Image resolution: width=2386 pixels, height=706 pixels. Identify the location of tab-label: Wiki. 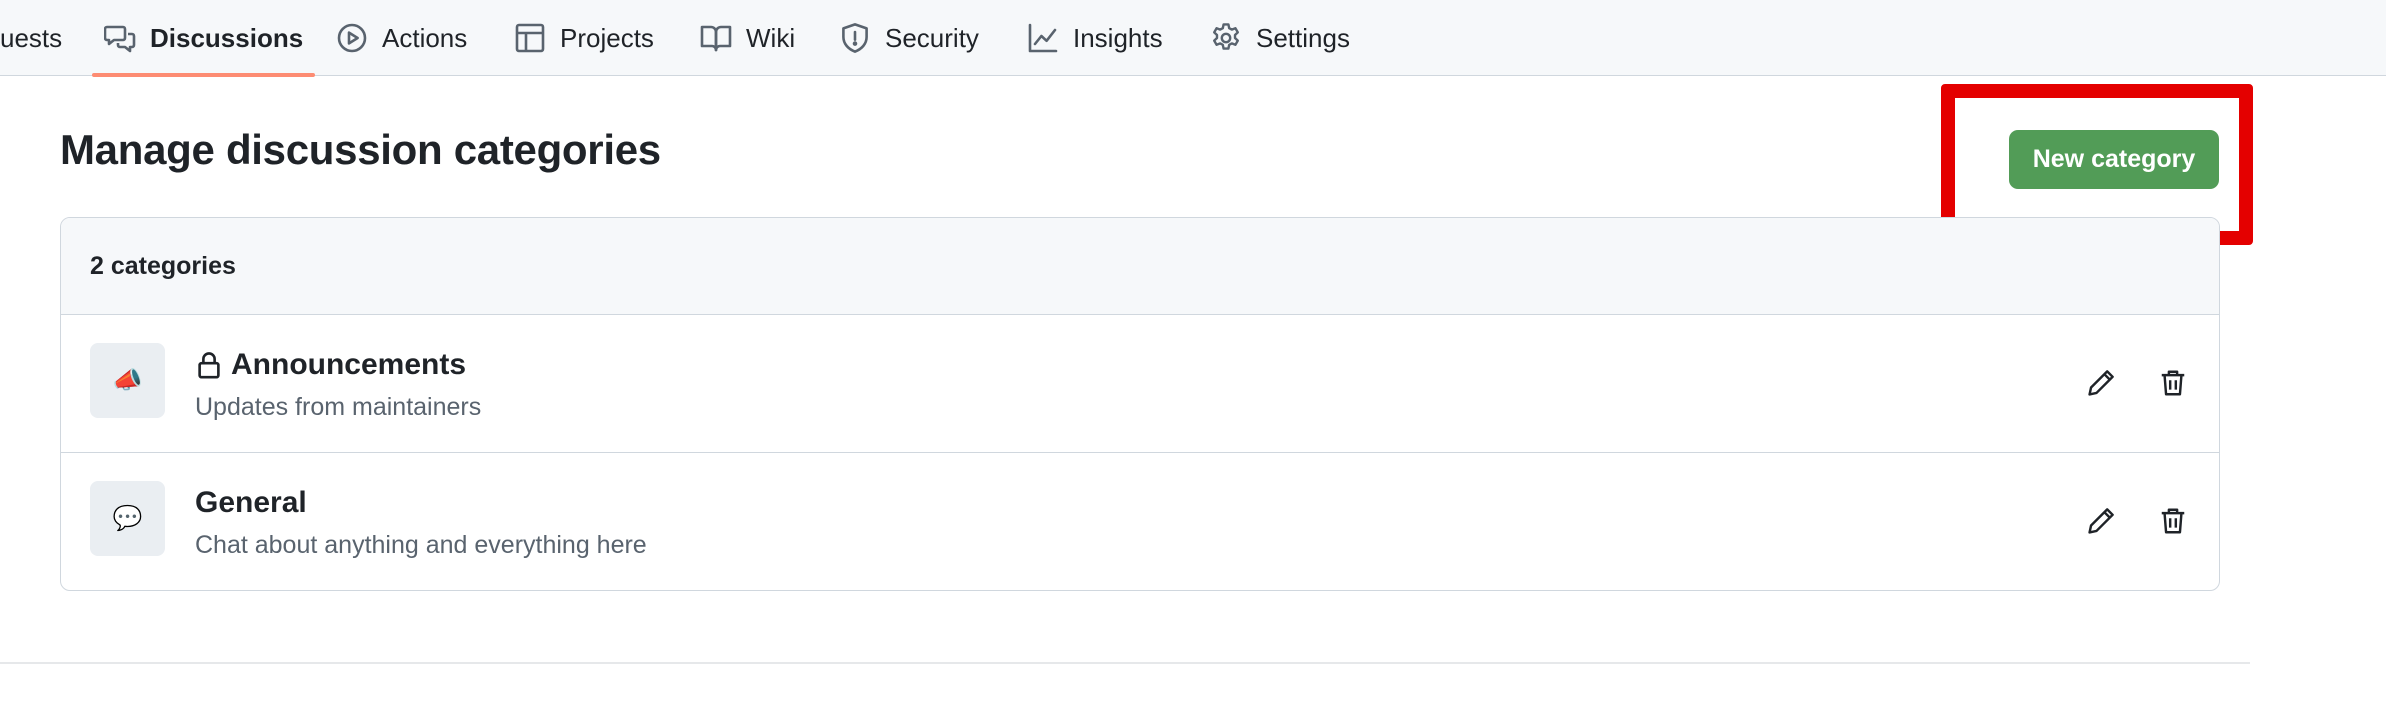
(771, 37).